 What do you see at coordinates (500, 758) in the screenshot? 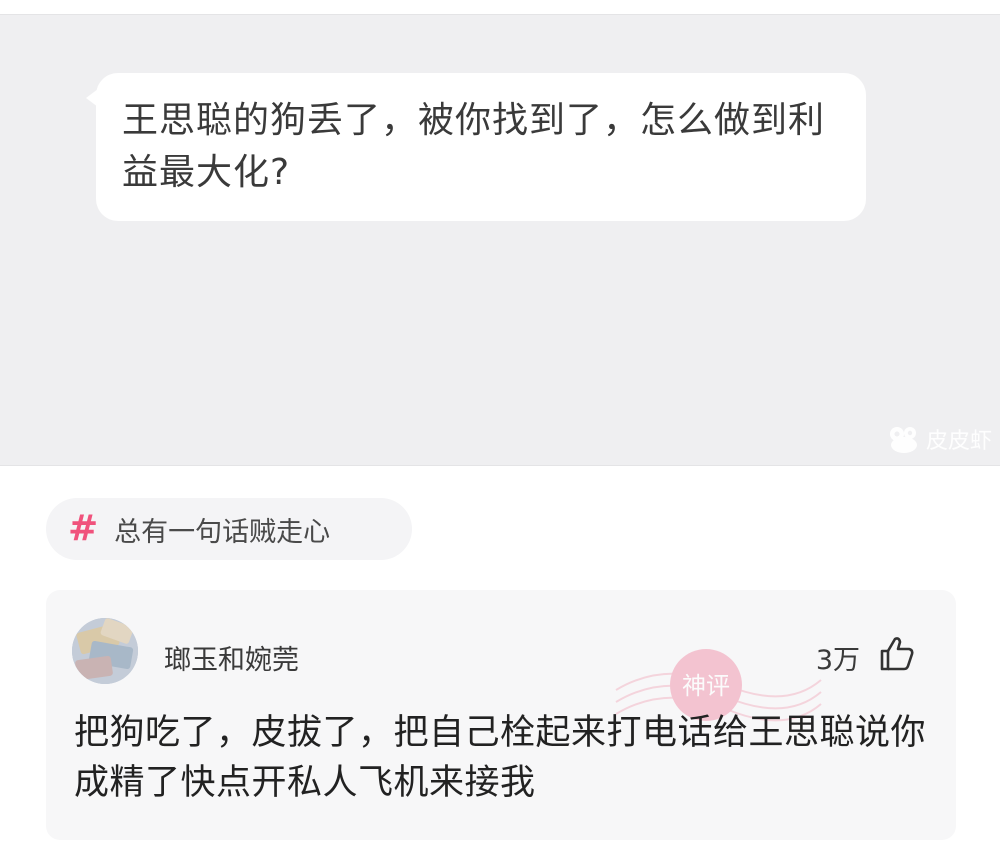
I see `comment-text: 把狗吃了，皮拔了，把自己栓起来打电话给王思聪说你成精了快点开私人飞机来接我` at bounding box center [500, 758].